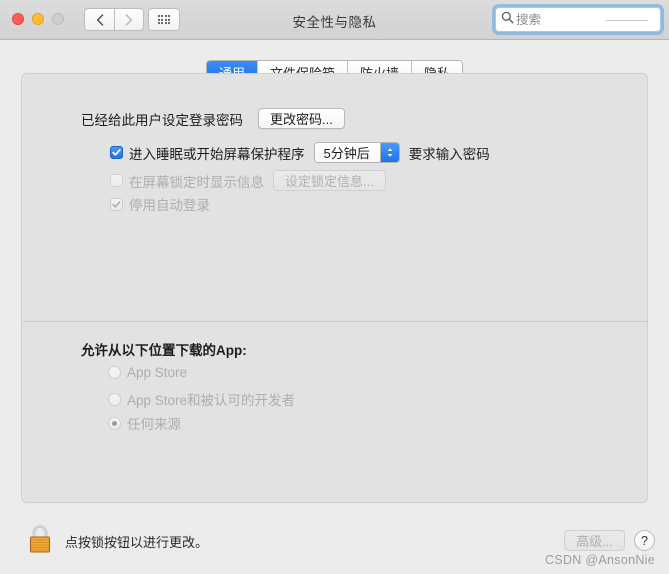 This screenshot has height=574, width=669. What do you see at coordinates (116, 204) in the screenshot?
I see `disable-auto-login-checkbox` at bounding box center [116, 204].